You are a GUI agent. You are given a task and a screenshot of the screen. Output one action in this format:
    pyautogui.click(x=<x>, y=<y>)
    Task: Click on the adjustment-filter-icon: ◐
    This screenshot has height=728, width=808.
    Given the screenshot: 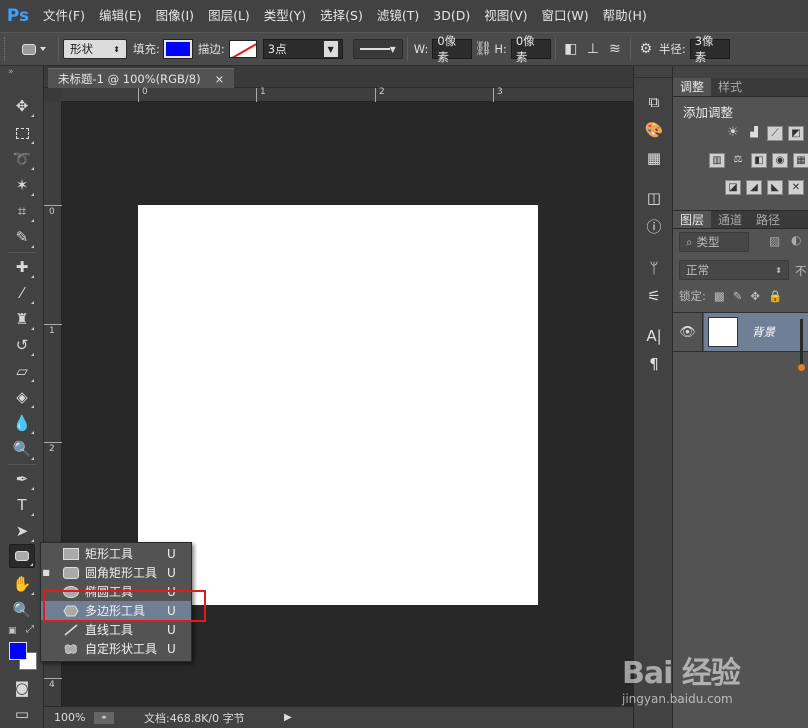 What is the action you would take?
    pyautogui.click(x=796, y=240)
    